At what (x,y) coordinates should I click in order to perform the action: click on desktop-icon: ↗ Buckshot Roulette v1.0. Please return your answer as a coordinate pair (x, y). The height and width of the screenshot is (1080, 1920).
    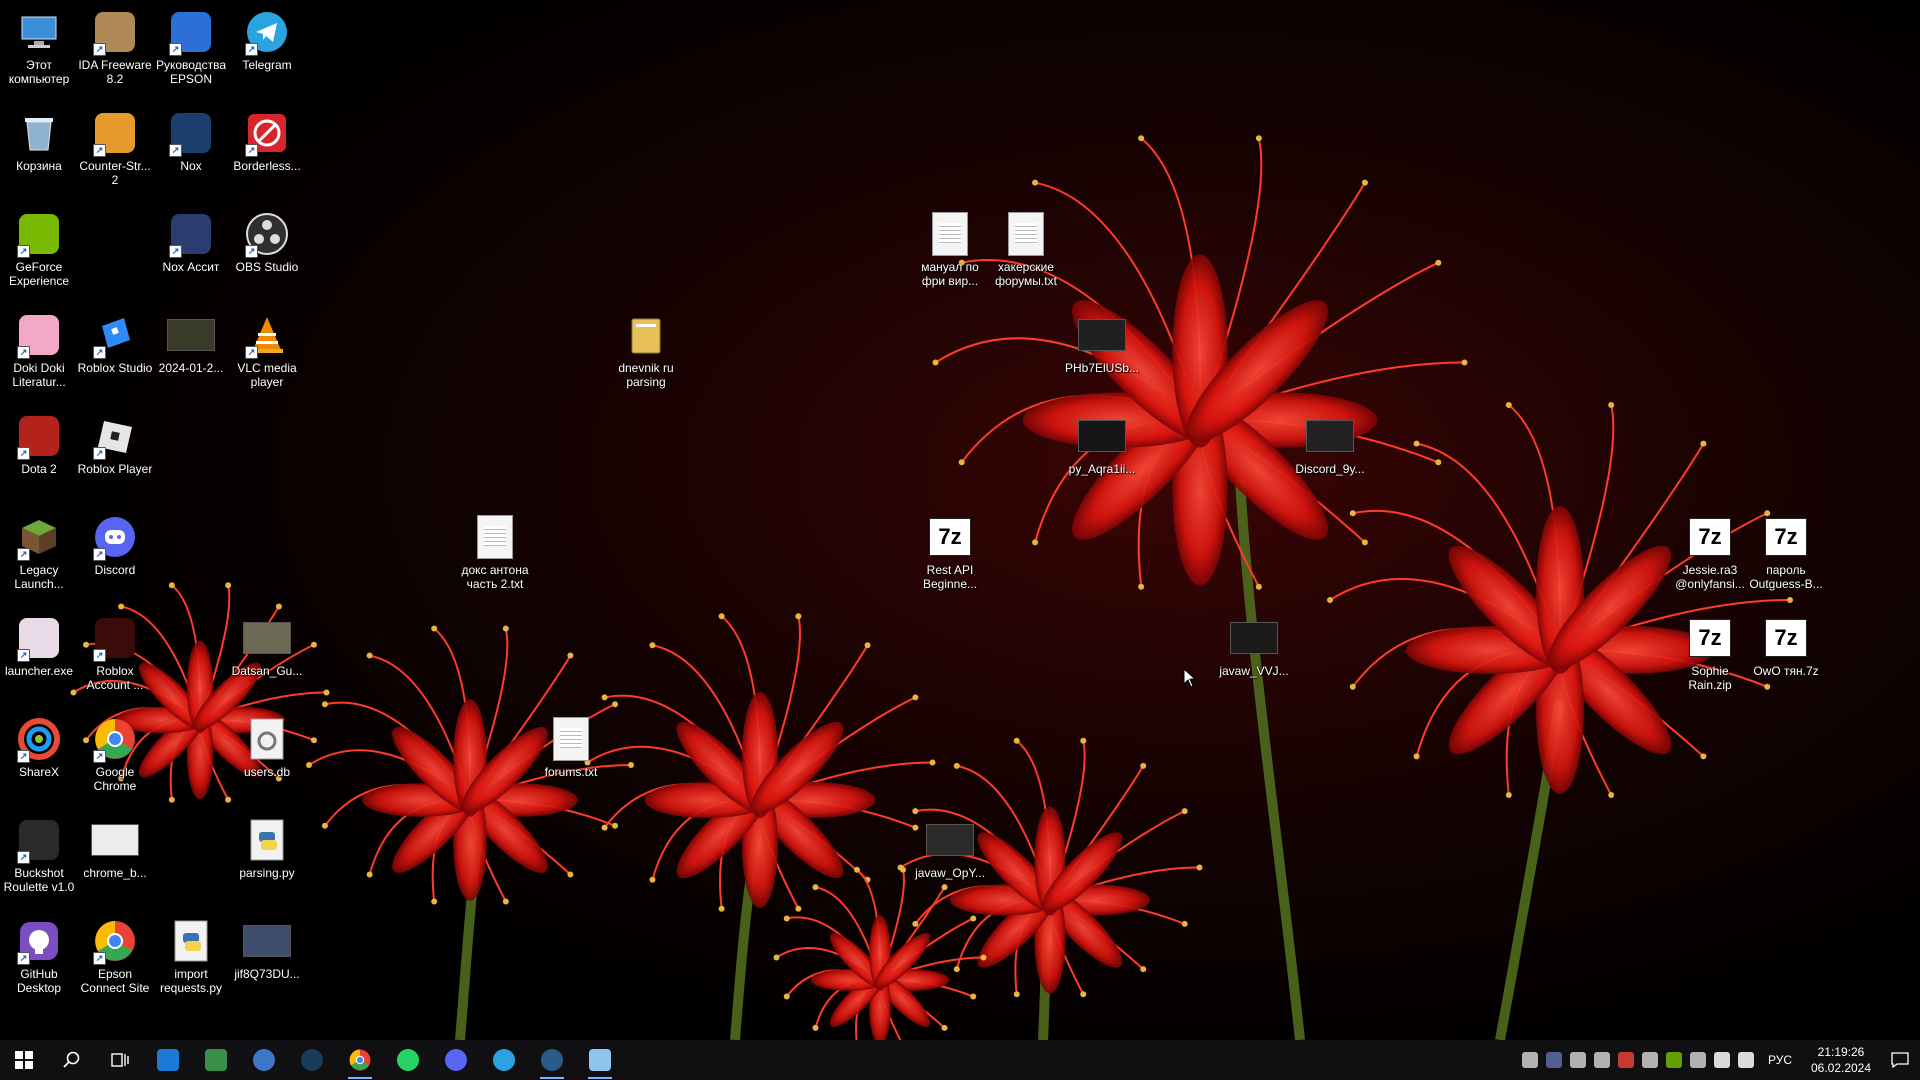
    Looking at the image, I should click on (39, 853).